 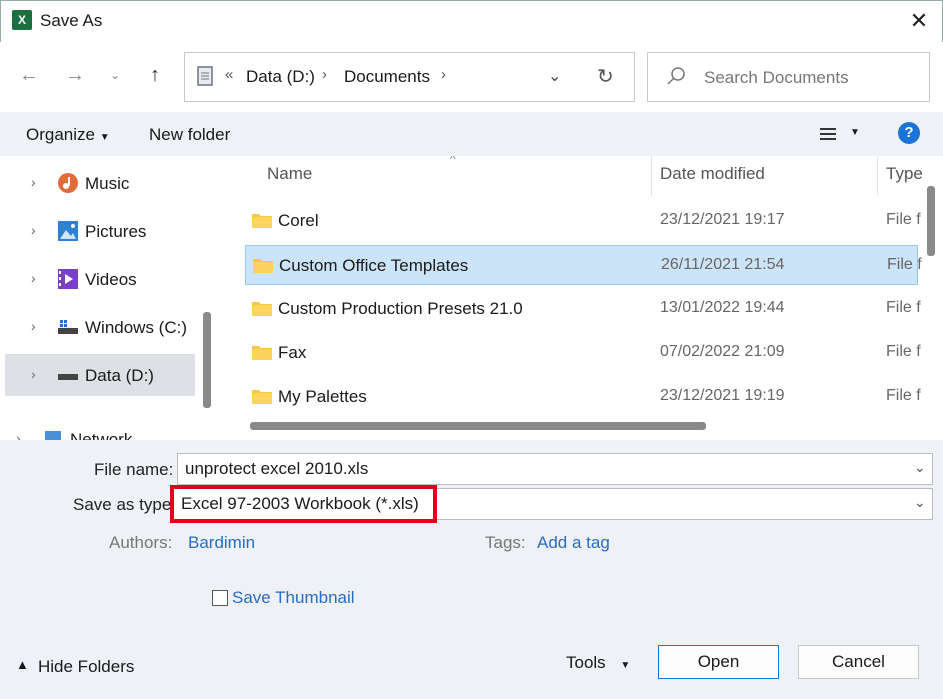 What do you see at coordinates (776, 77) in the screenshot?
I see `search-placeholder: Search Documents` at bounding box center [776, 77].